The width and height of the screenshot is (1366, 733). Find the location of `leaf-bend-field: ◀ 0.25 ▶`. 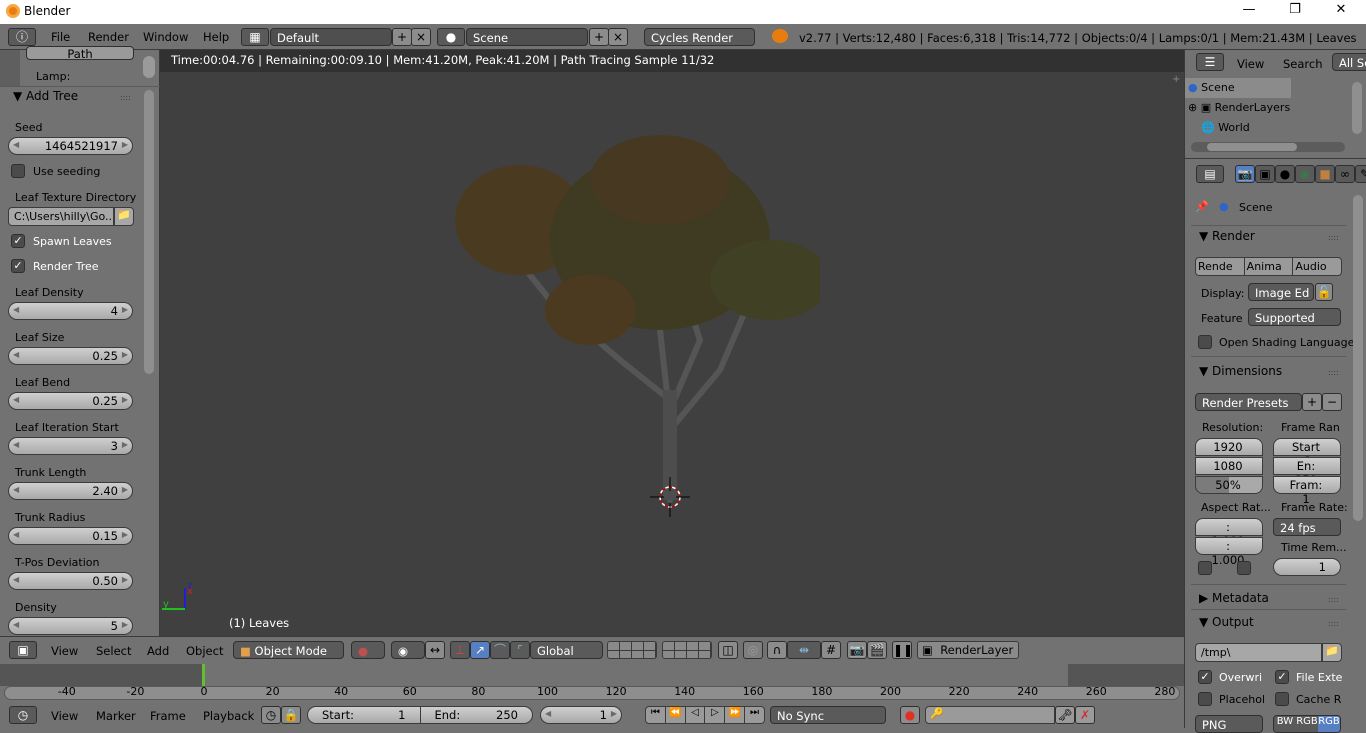

leaf-bend-field: ◀ 0.25 ▶ is located at coordinates (70, 401).